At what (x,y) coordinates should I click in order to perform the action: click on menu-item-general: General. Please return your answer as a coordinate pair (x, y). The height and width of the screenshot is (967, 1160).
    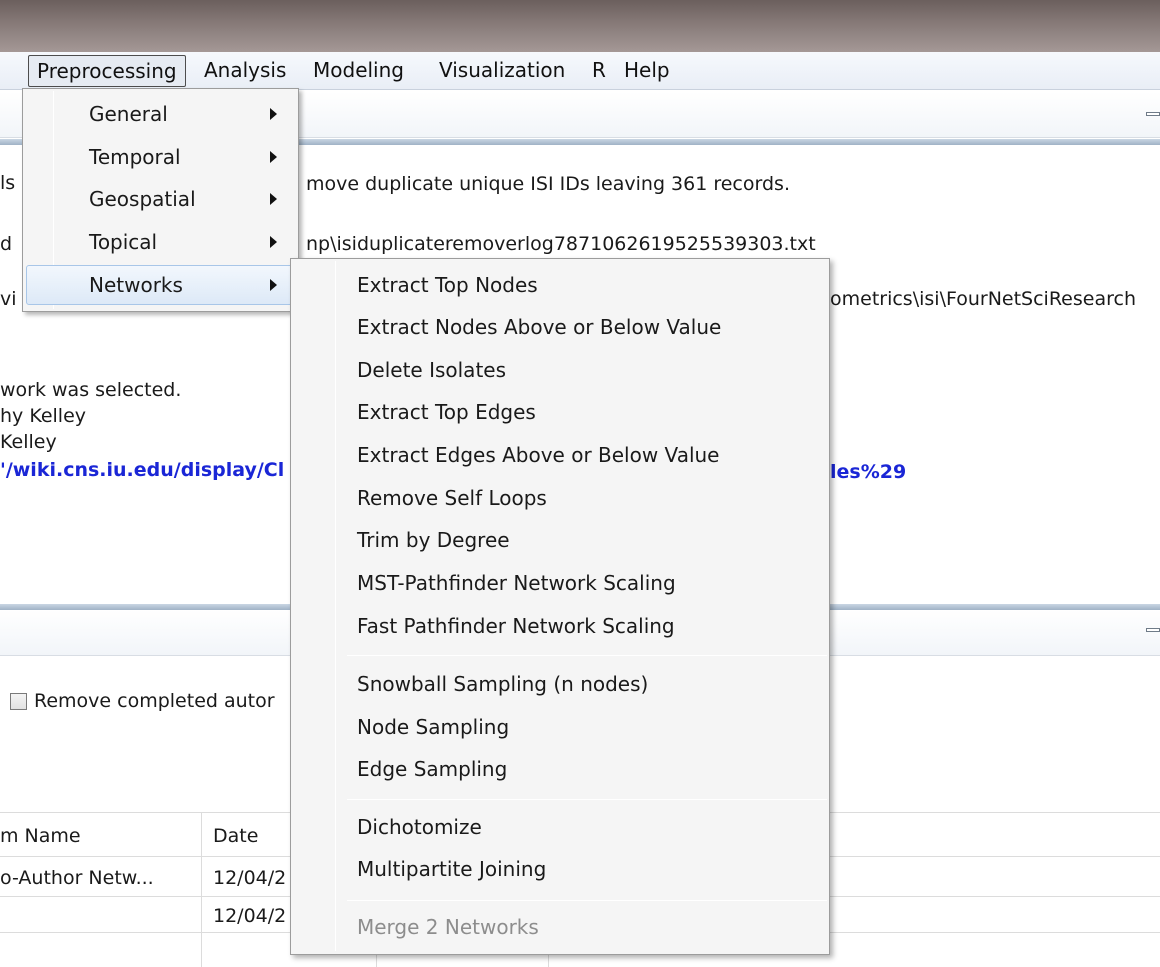
    Looking at the image, I should click on (160, 114).